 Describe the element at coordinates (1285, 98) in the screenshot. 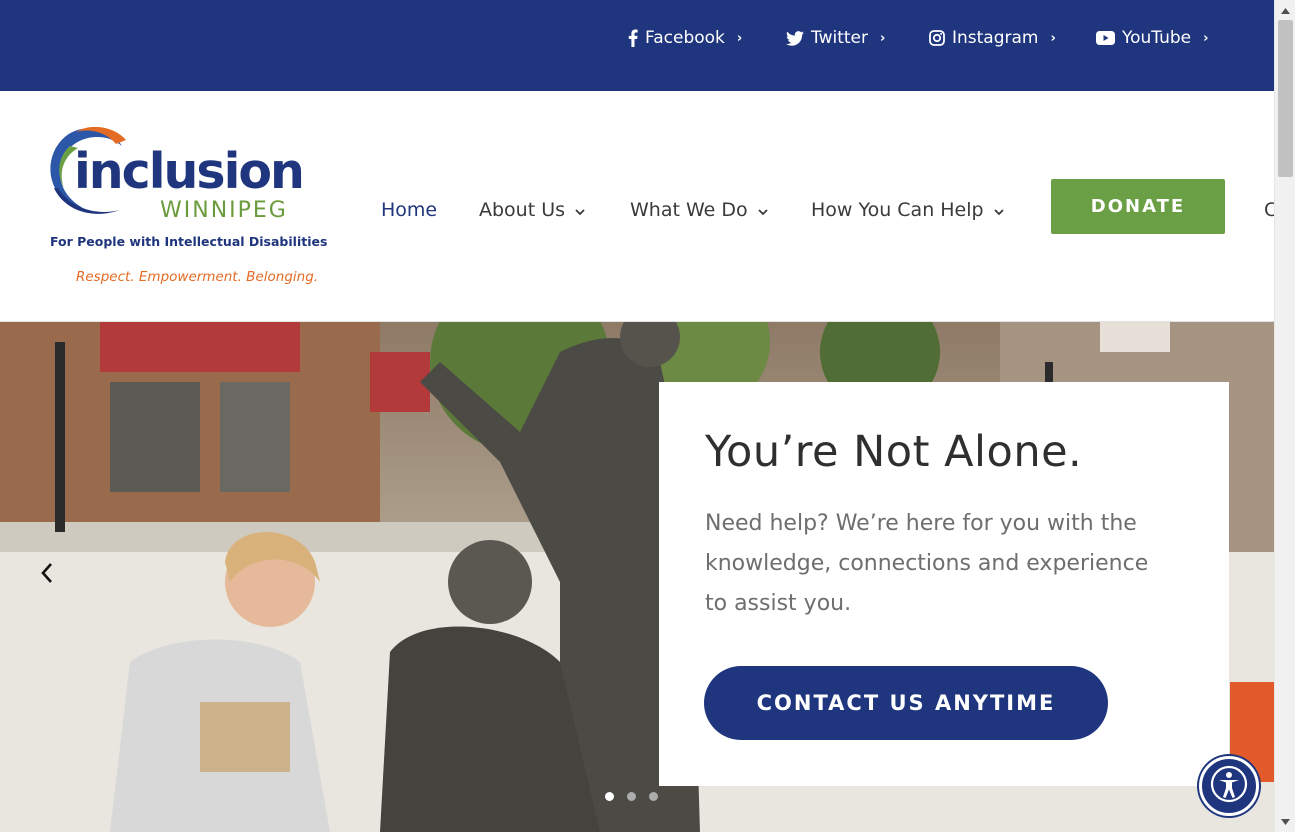

I see `scrollbar-thumb` at that location.